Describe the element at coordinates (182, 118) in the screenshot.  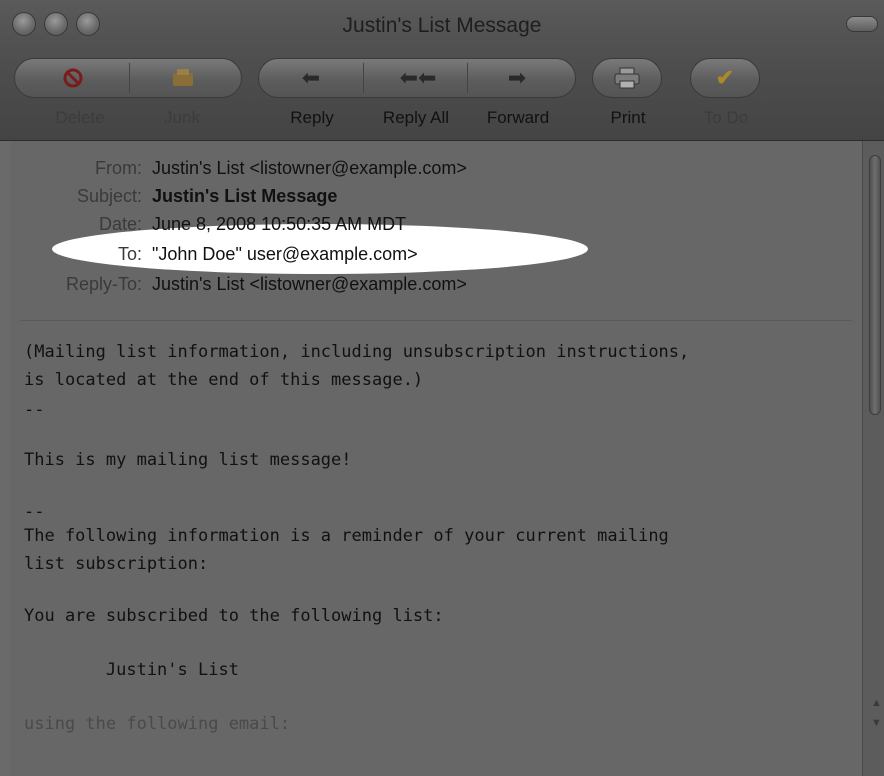
I see `junk-button-label: Junk` at that location.